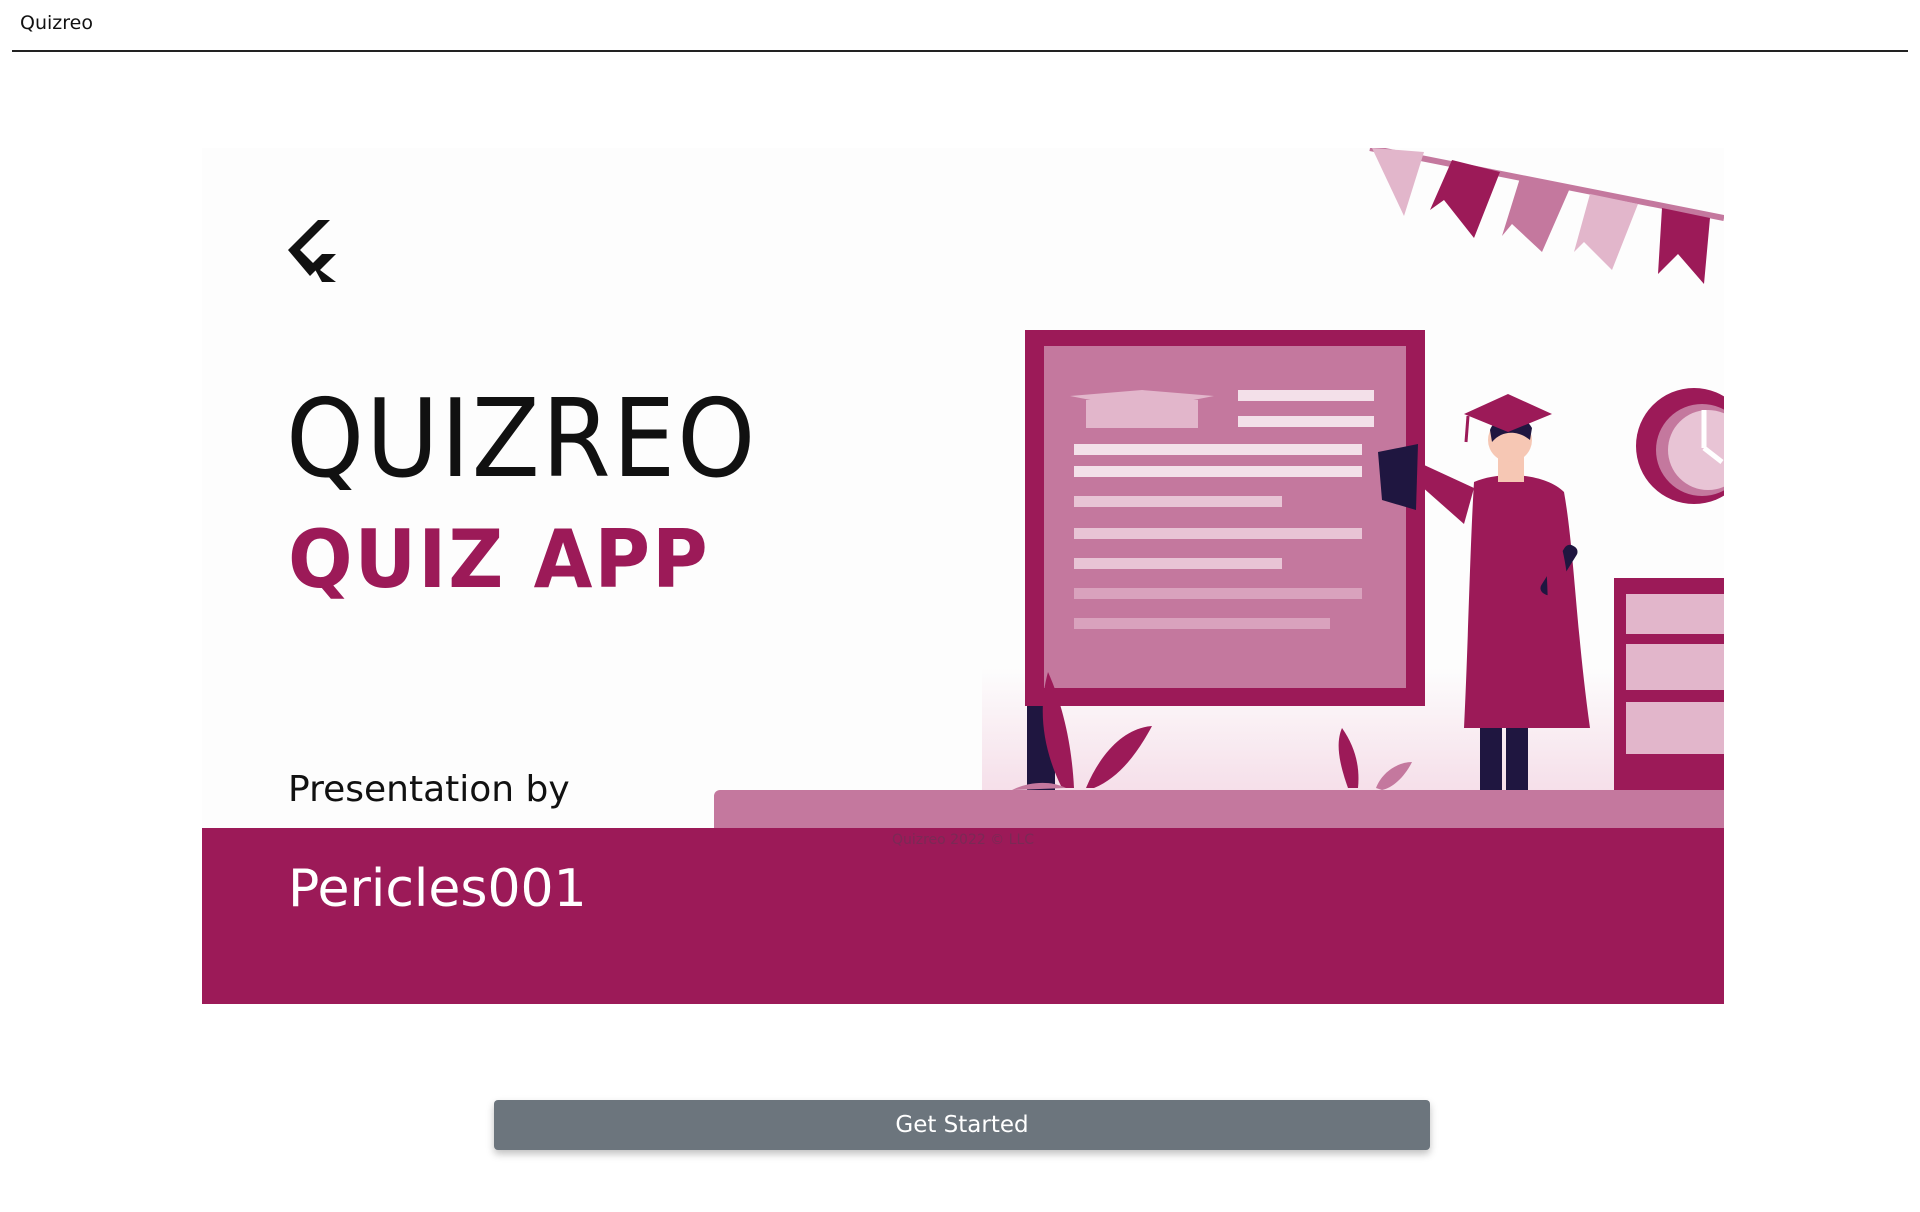 The width and height of the screenshot is (1920, 1212). Describe the element at coordinates (963, 840) in the screenshot. I see `copyright-text: Quizreo 2022 © LLC` at that location.